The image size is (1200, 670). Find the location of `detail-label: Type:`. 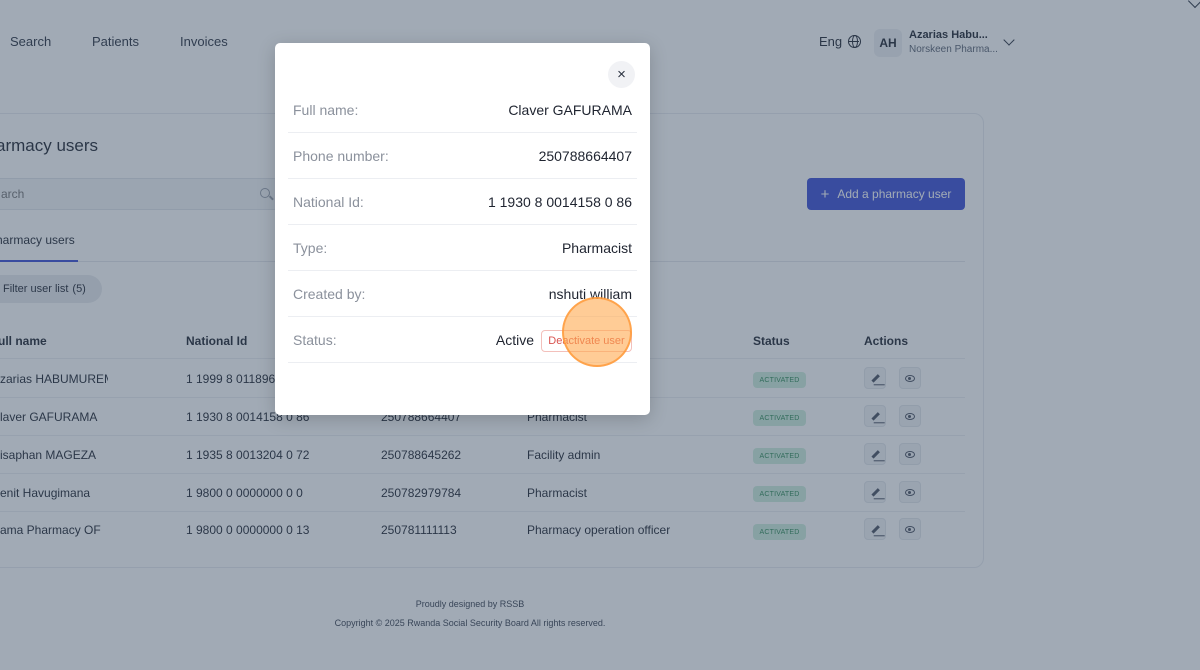

detail-label: Type: is located at coordinates (310, 248).